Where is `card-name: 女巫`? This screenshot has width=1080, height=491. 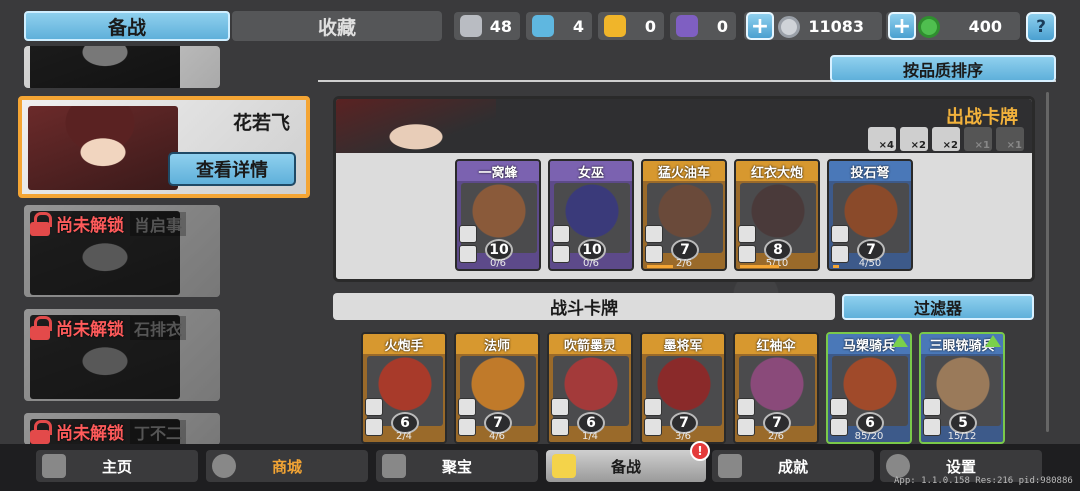
card-name: 女巫 is located at coordinates (591, 171).